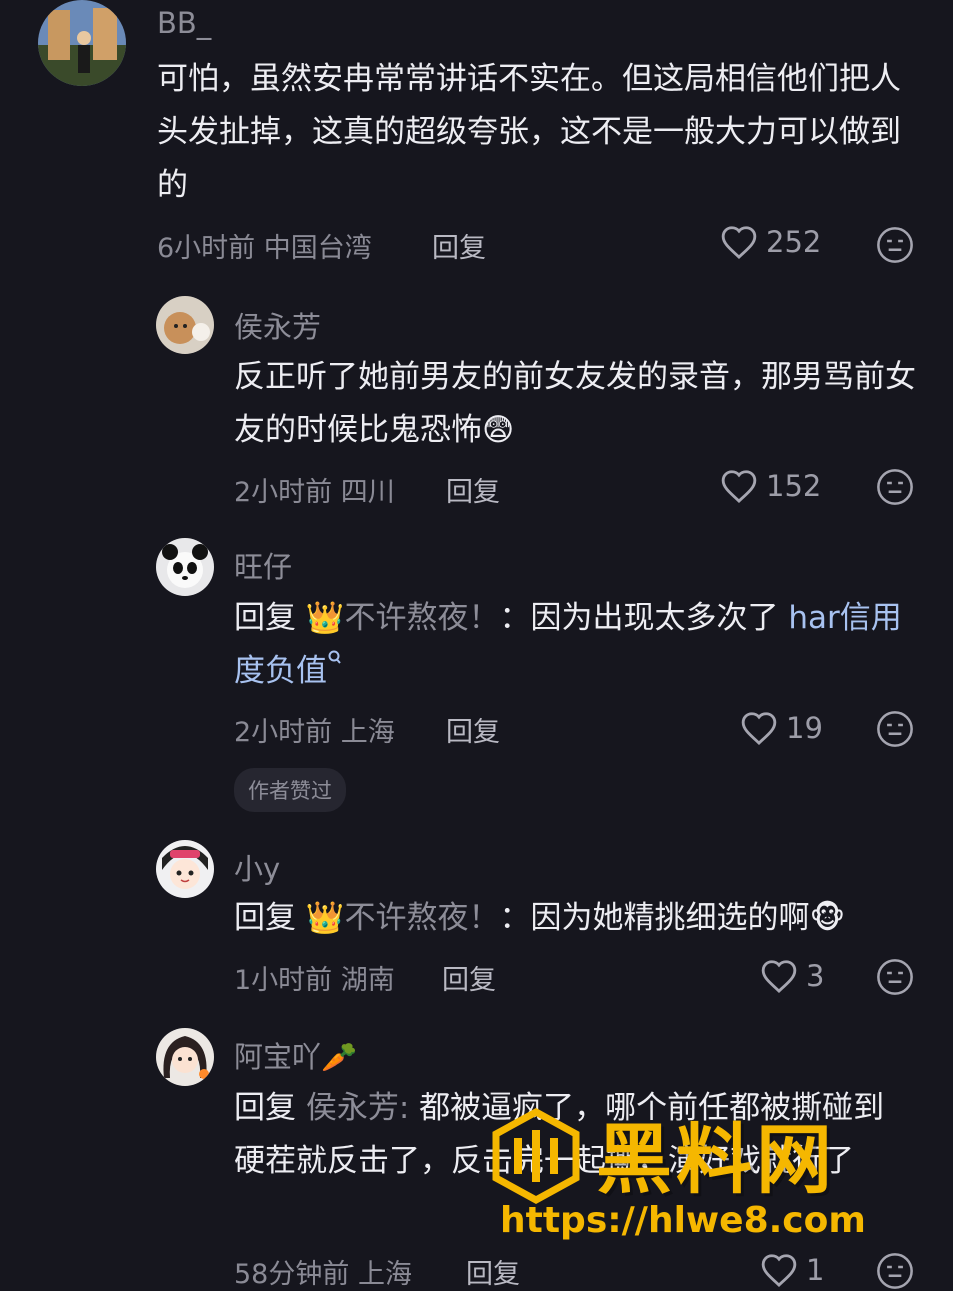  Describe the element at coordinates (536, 1156) in the screenshot. I see `watermark-logo-icon` at that location.